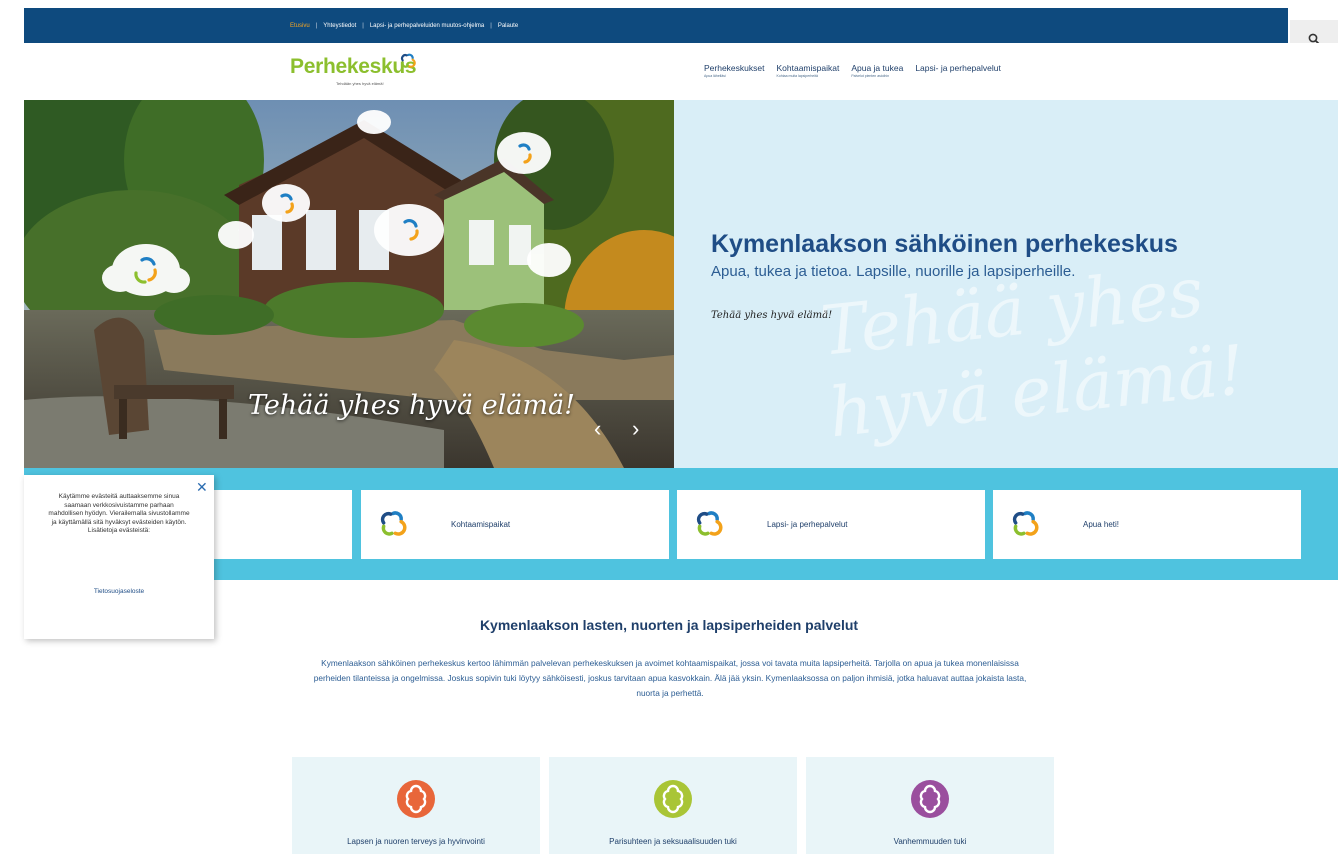 The width and height of the screenshot is (1338, 854). I want to click on nav-perhekeskukset: Perhekeskukset Apua lähelläsi, so click(734, 70).